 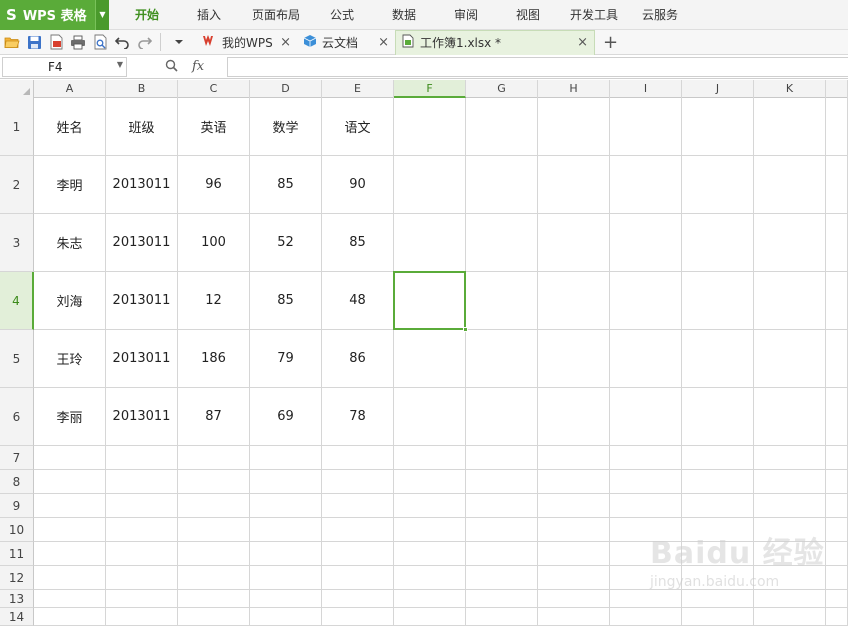 I want to click on cell-h5, so click(x=574, y=359).